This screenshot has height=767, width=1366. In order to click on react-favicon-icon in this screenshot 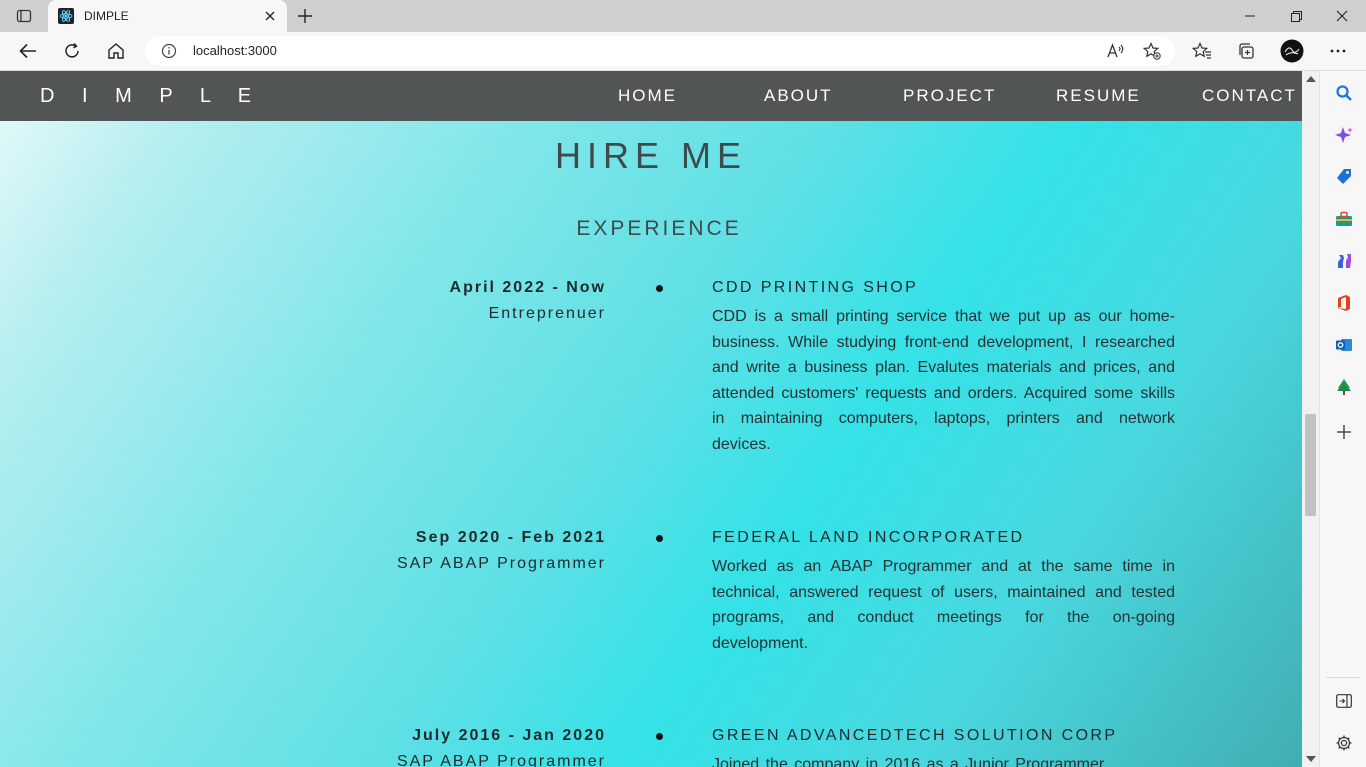, I will do `click(66, 16)`.